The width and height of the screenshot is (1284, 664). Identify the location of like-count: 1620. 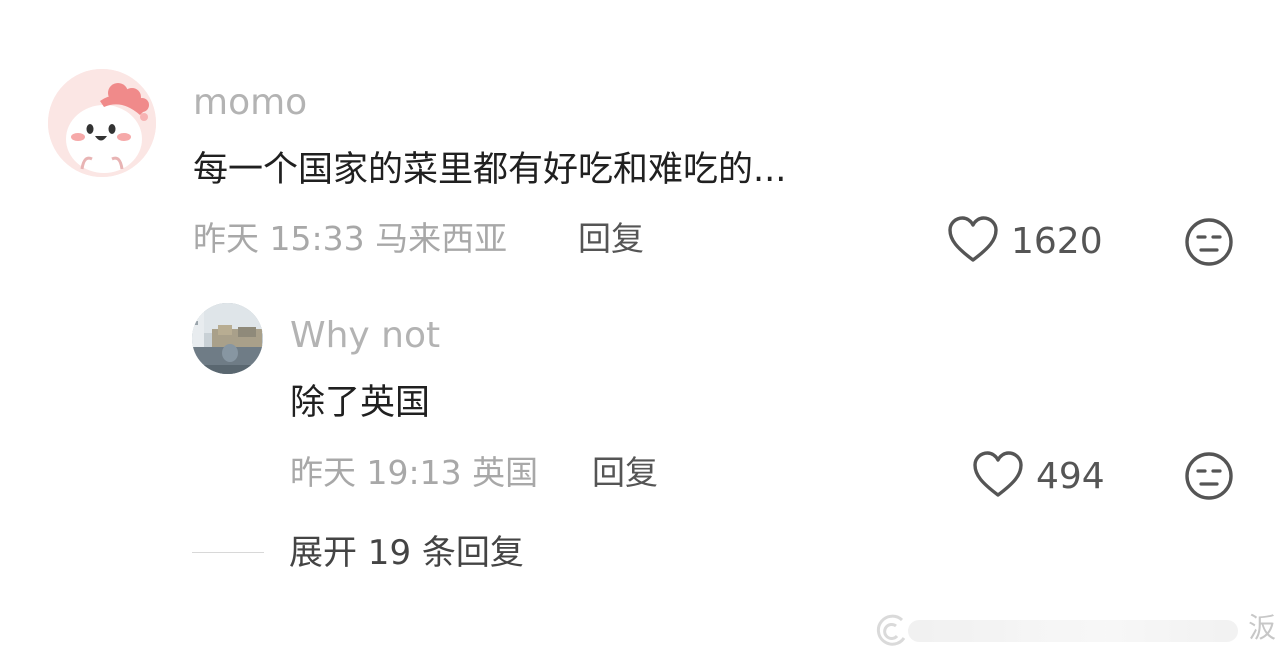
(1057, 241).